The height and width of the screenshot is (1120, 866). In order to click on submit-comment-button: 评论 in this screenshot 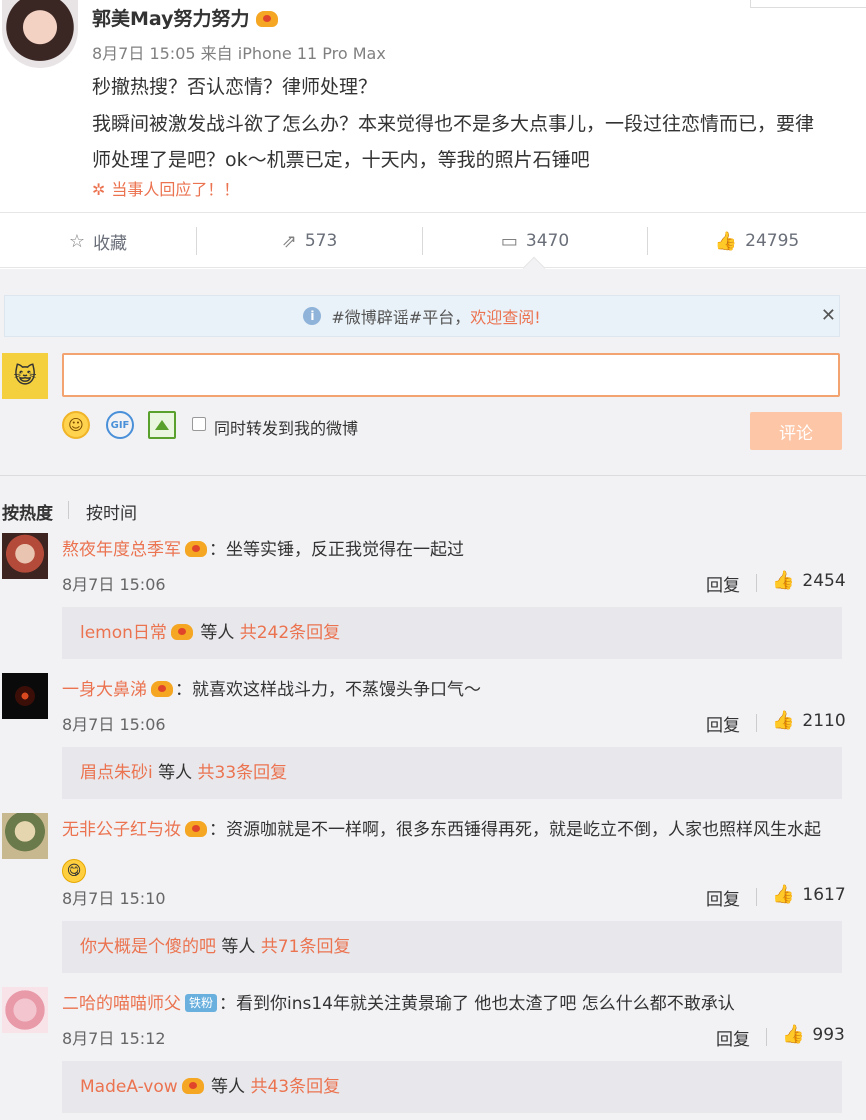, I will do `click(796, 431)`.